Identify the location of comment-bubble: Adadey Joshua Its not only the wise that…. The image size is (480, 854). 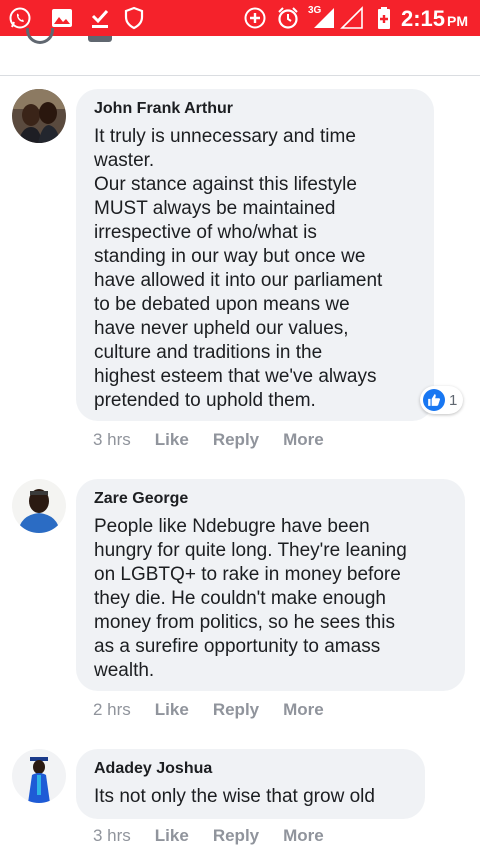
(250, 784).